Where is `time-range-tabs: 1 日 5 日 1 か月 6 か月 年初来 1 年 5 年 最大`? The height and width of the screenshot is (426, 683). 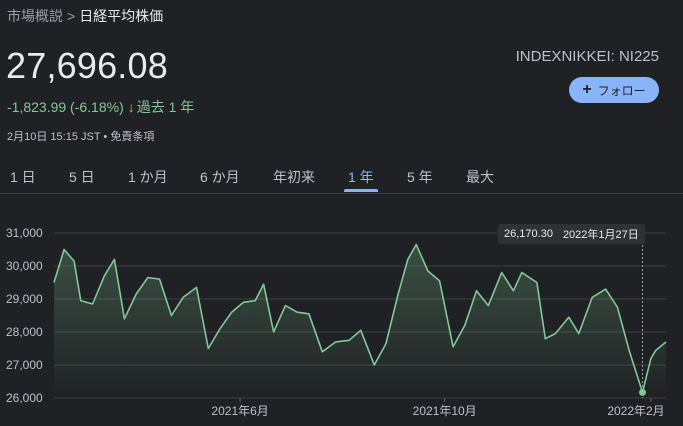
time-range-tabs: 1 日 5 日 1 か月 6 か月 年初来 1 年 5 年 最大 is located at coordinates (341, 180).